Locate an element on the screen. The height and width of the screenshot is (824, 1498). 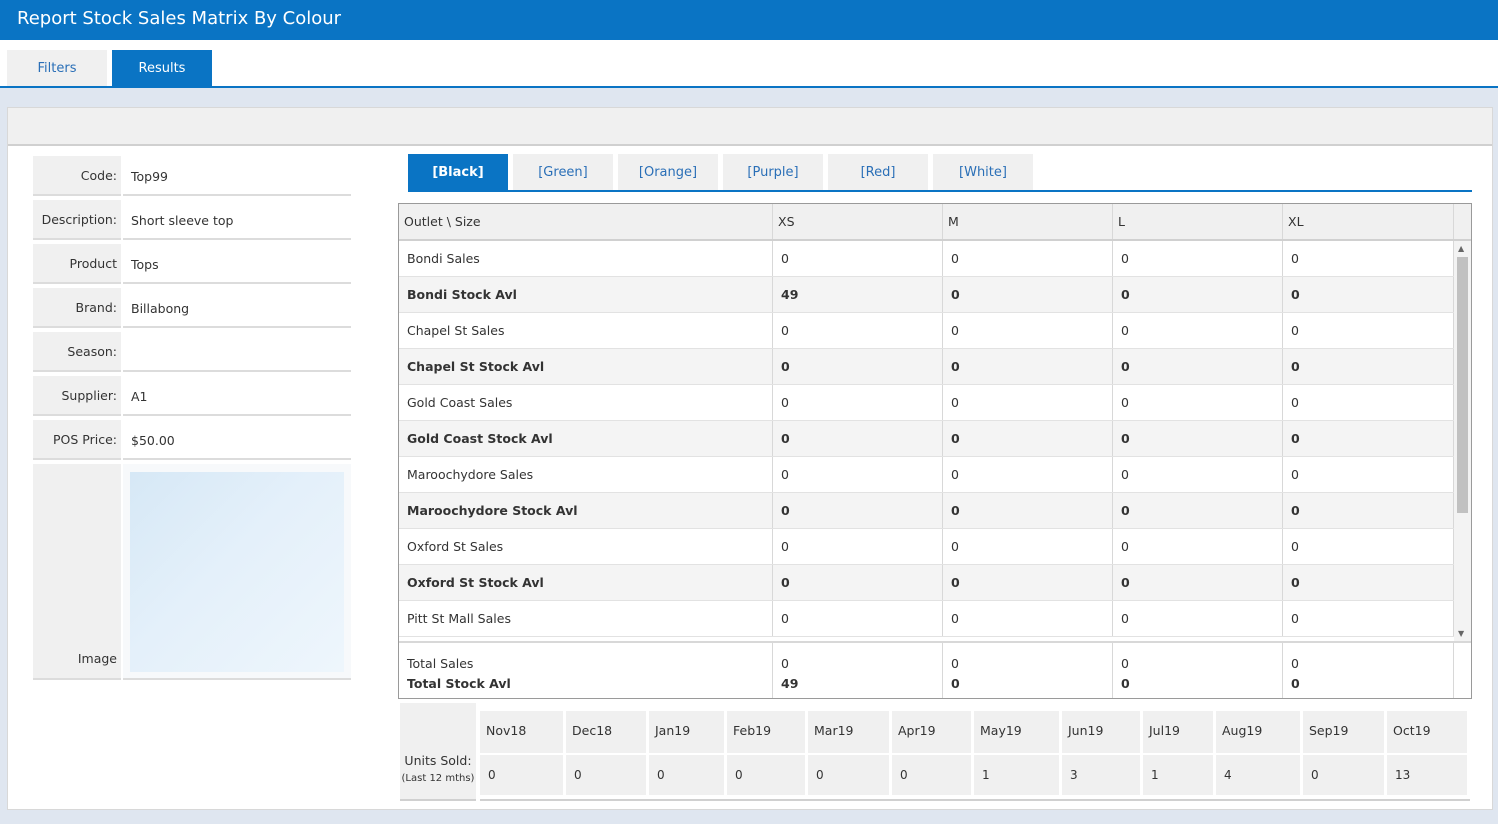
outlet-cell: Gold Coast Sales is located at coordinates (586, 402).